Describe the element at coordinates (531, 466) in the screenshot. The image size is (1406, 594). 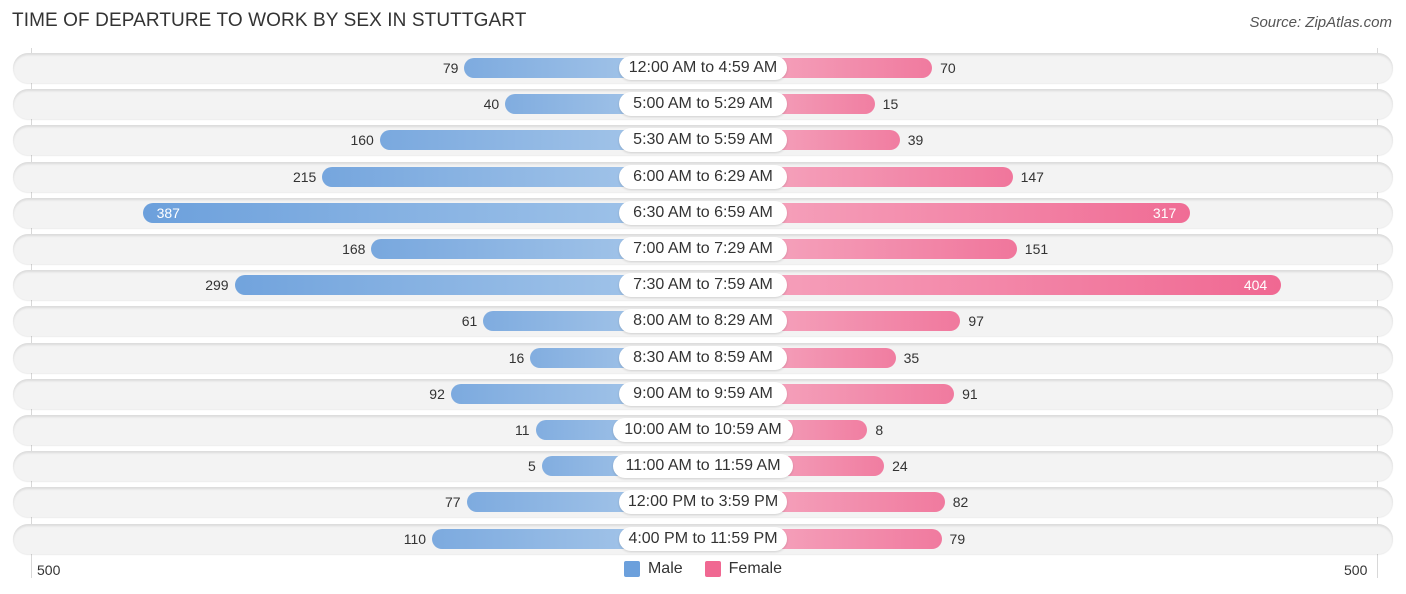
I see `male-value-label: 5` at that location.